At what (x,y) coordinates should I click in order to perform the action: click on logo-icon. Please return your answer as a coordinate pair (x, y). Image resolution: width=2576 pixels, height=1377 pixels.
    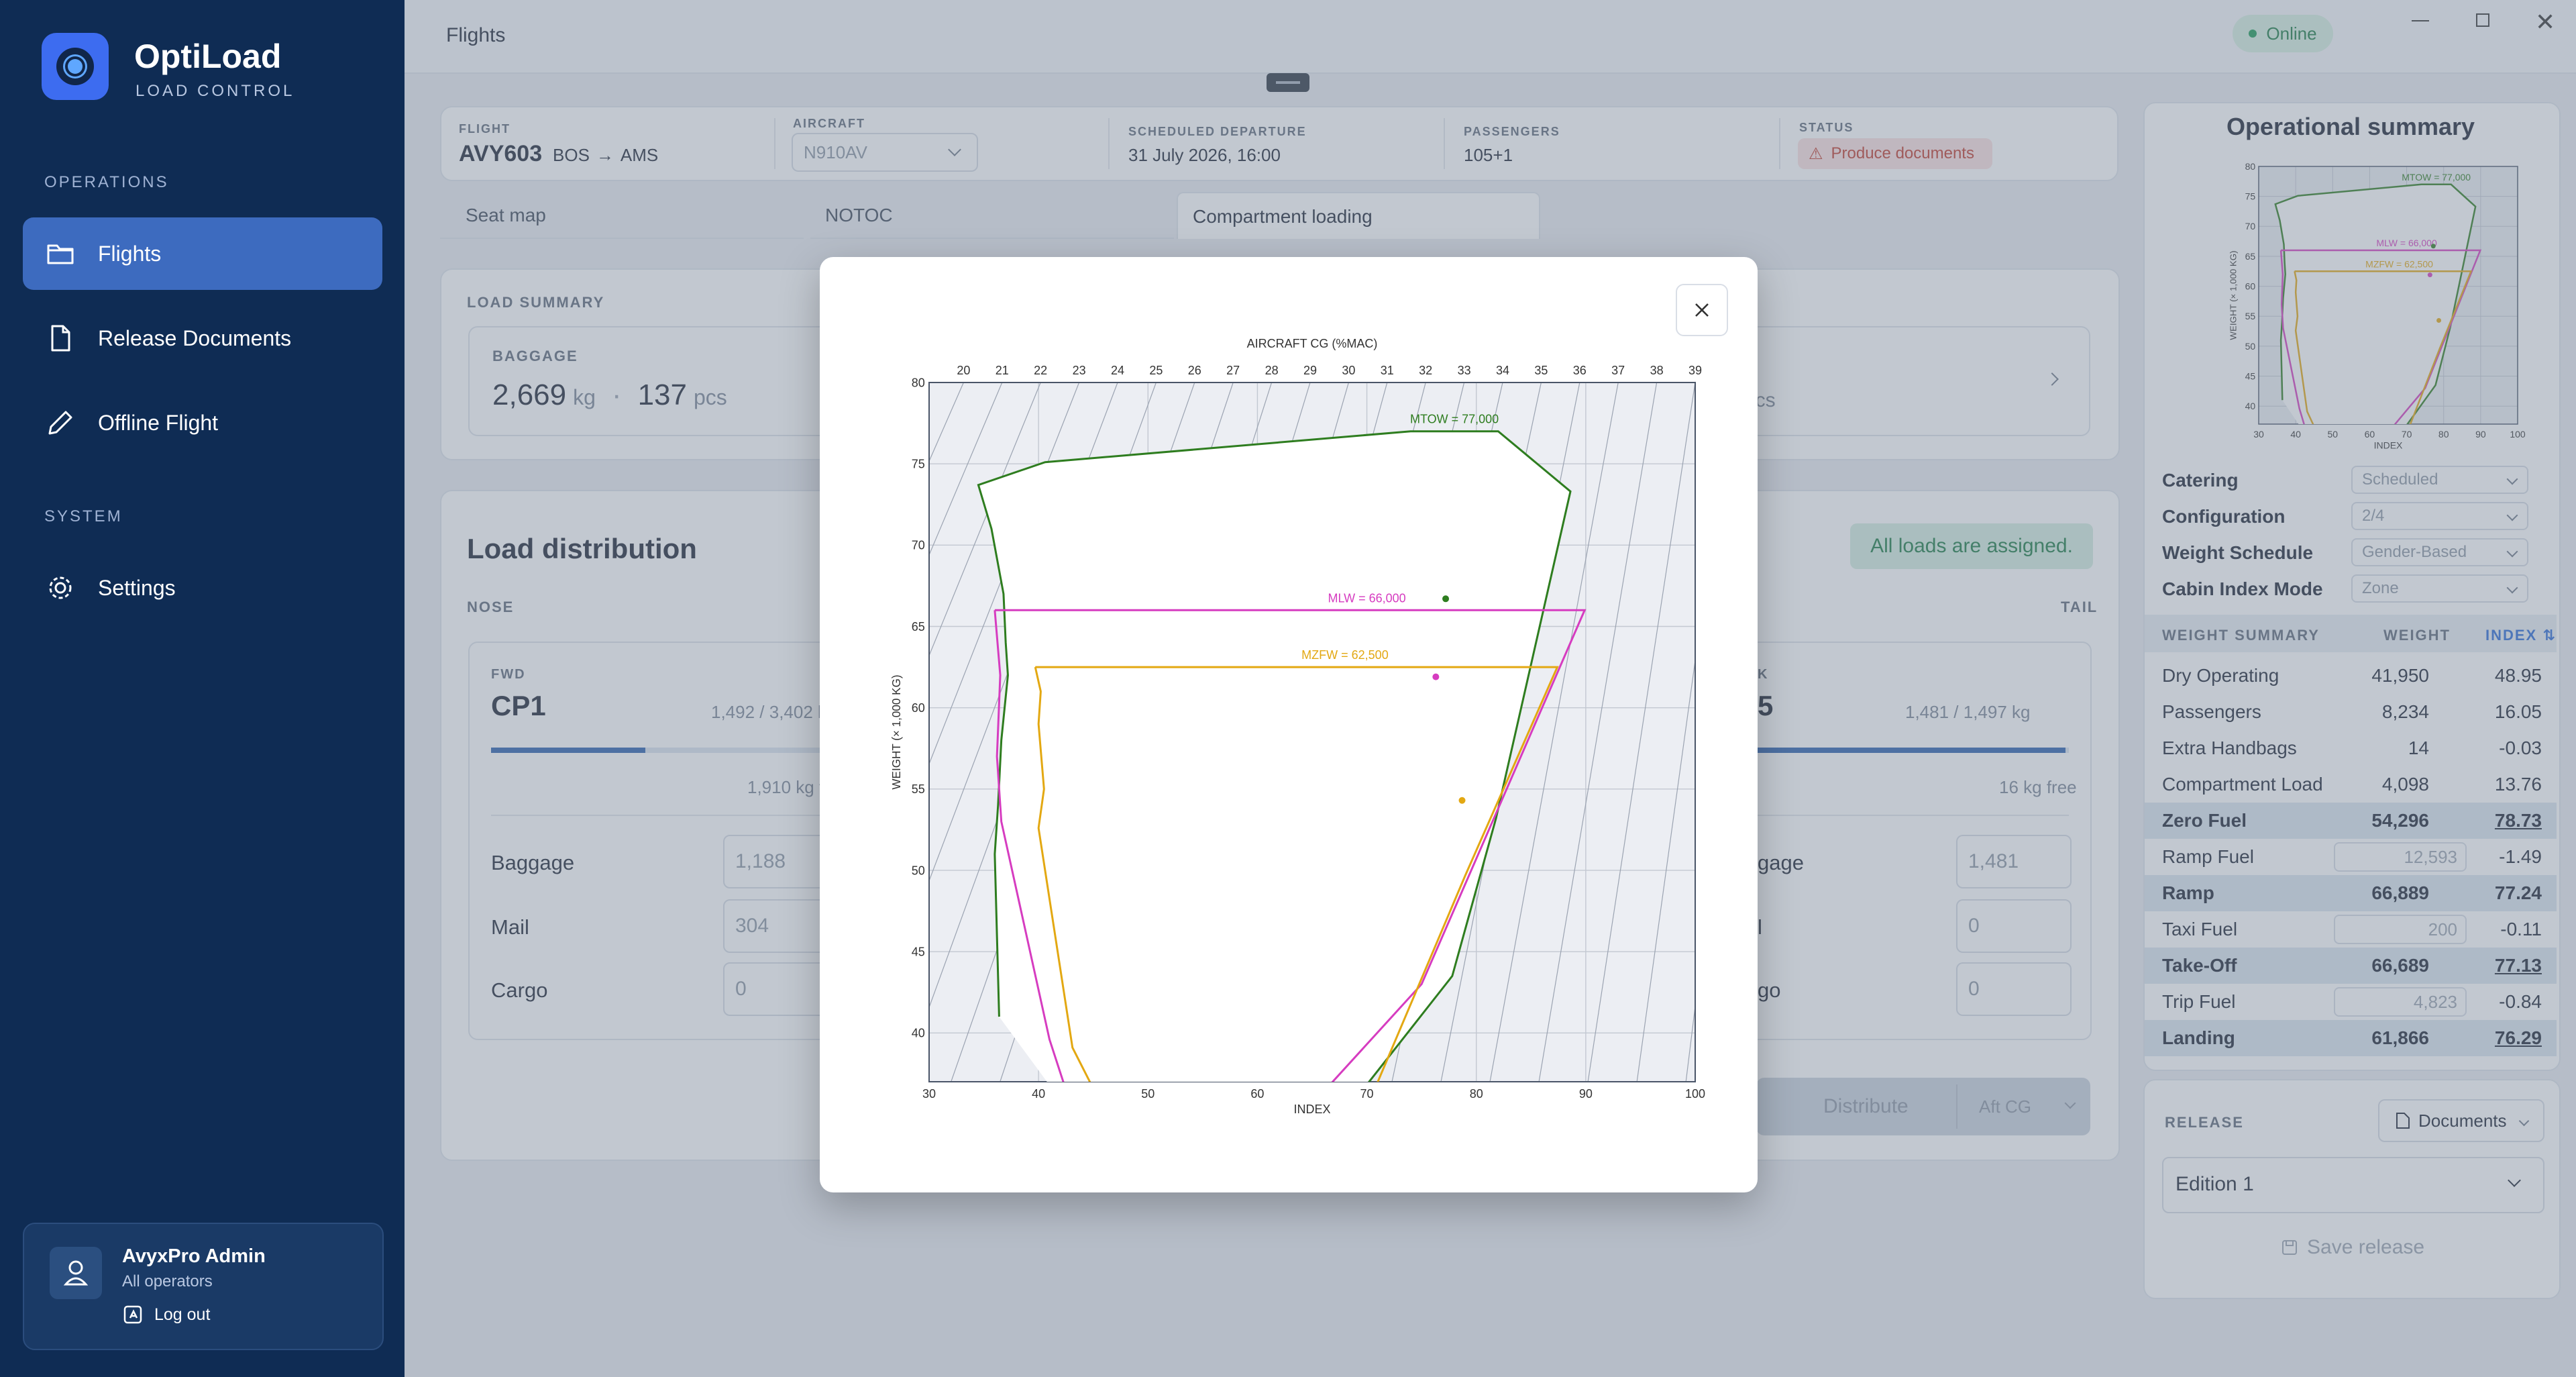
    Looking at the image, I should click on (75, 66).